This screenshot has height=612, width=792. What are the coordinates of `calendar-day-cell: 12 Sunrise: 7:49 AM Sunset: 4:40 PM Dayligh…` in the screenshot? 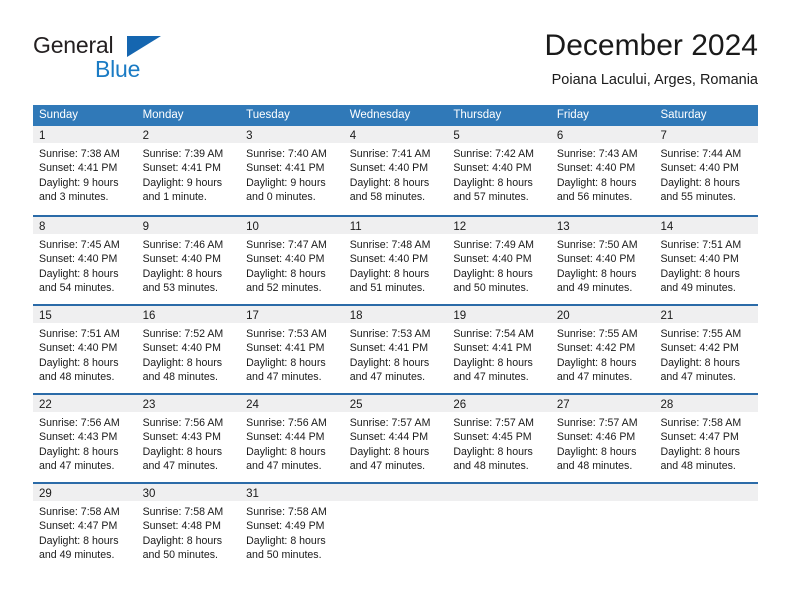 It's located at (499, 260).